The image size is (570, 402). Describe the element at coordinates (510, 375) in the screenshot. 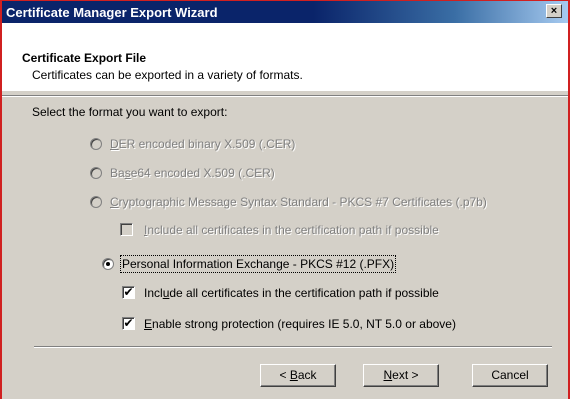

I see `cancel-button: Cancel` at that location.